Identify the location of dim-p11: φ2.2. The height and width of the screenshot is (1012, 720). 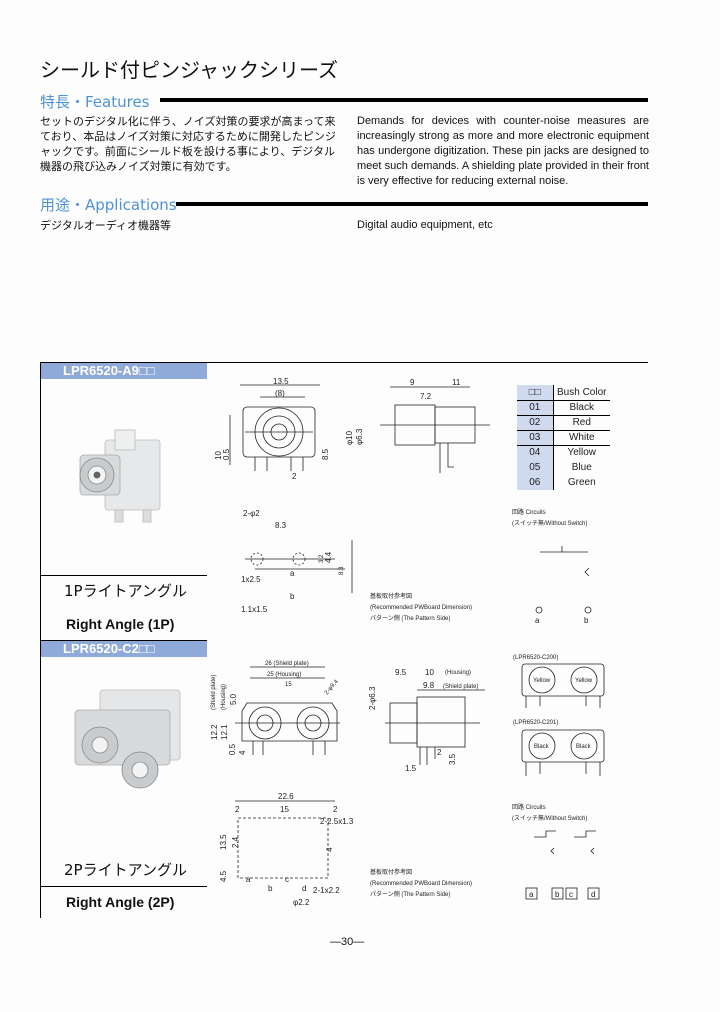
(301, 902).